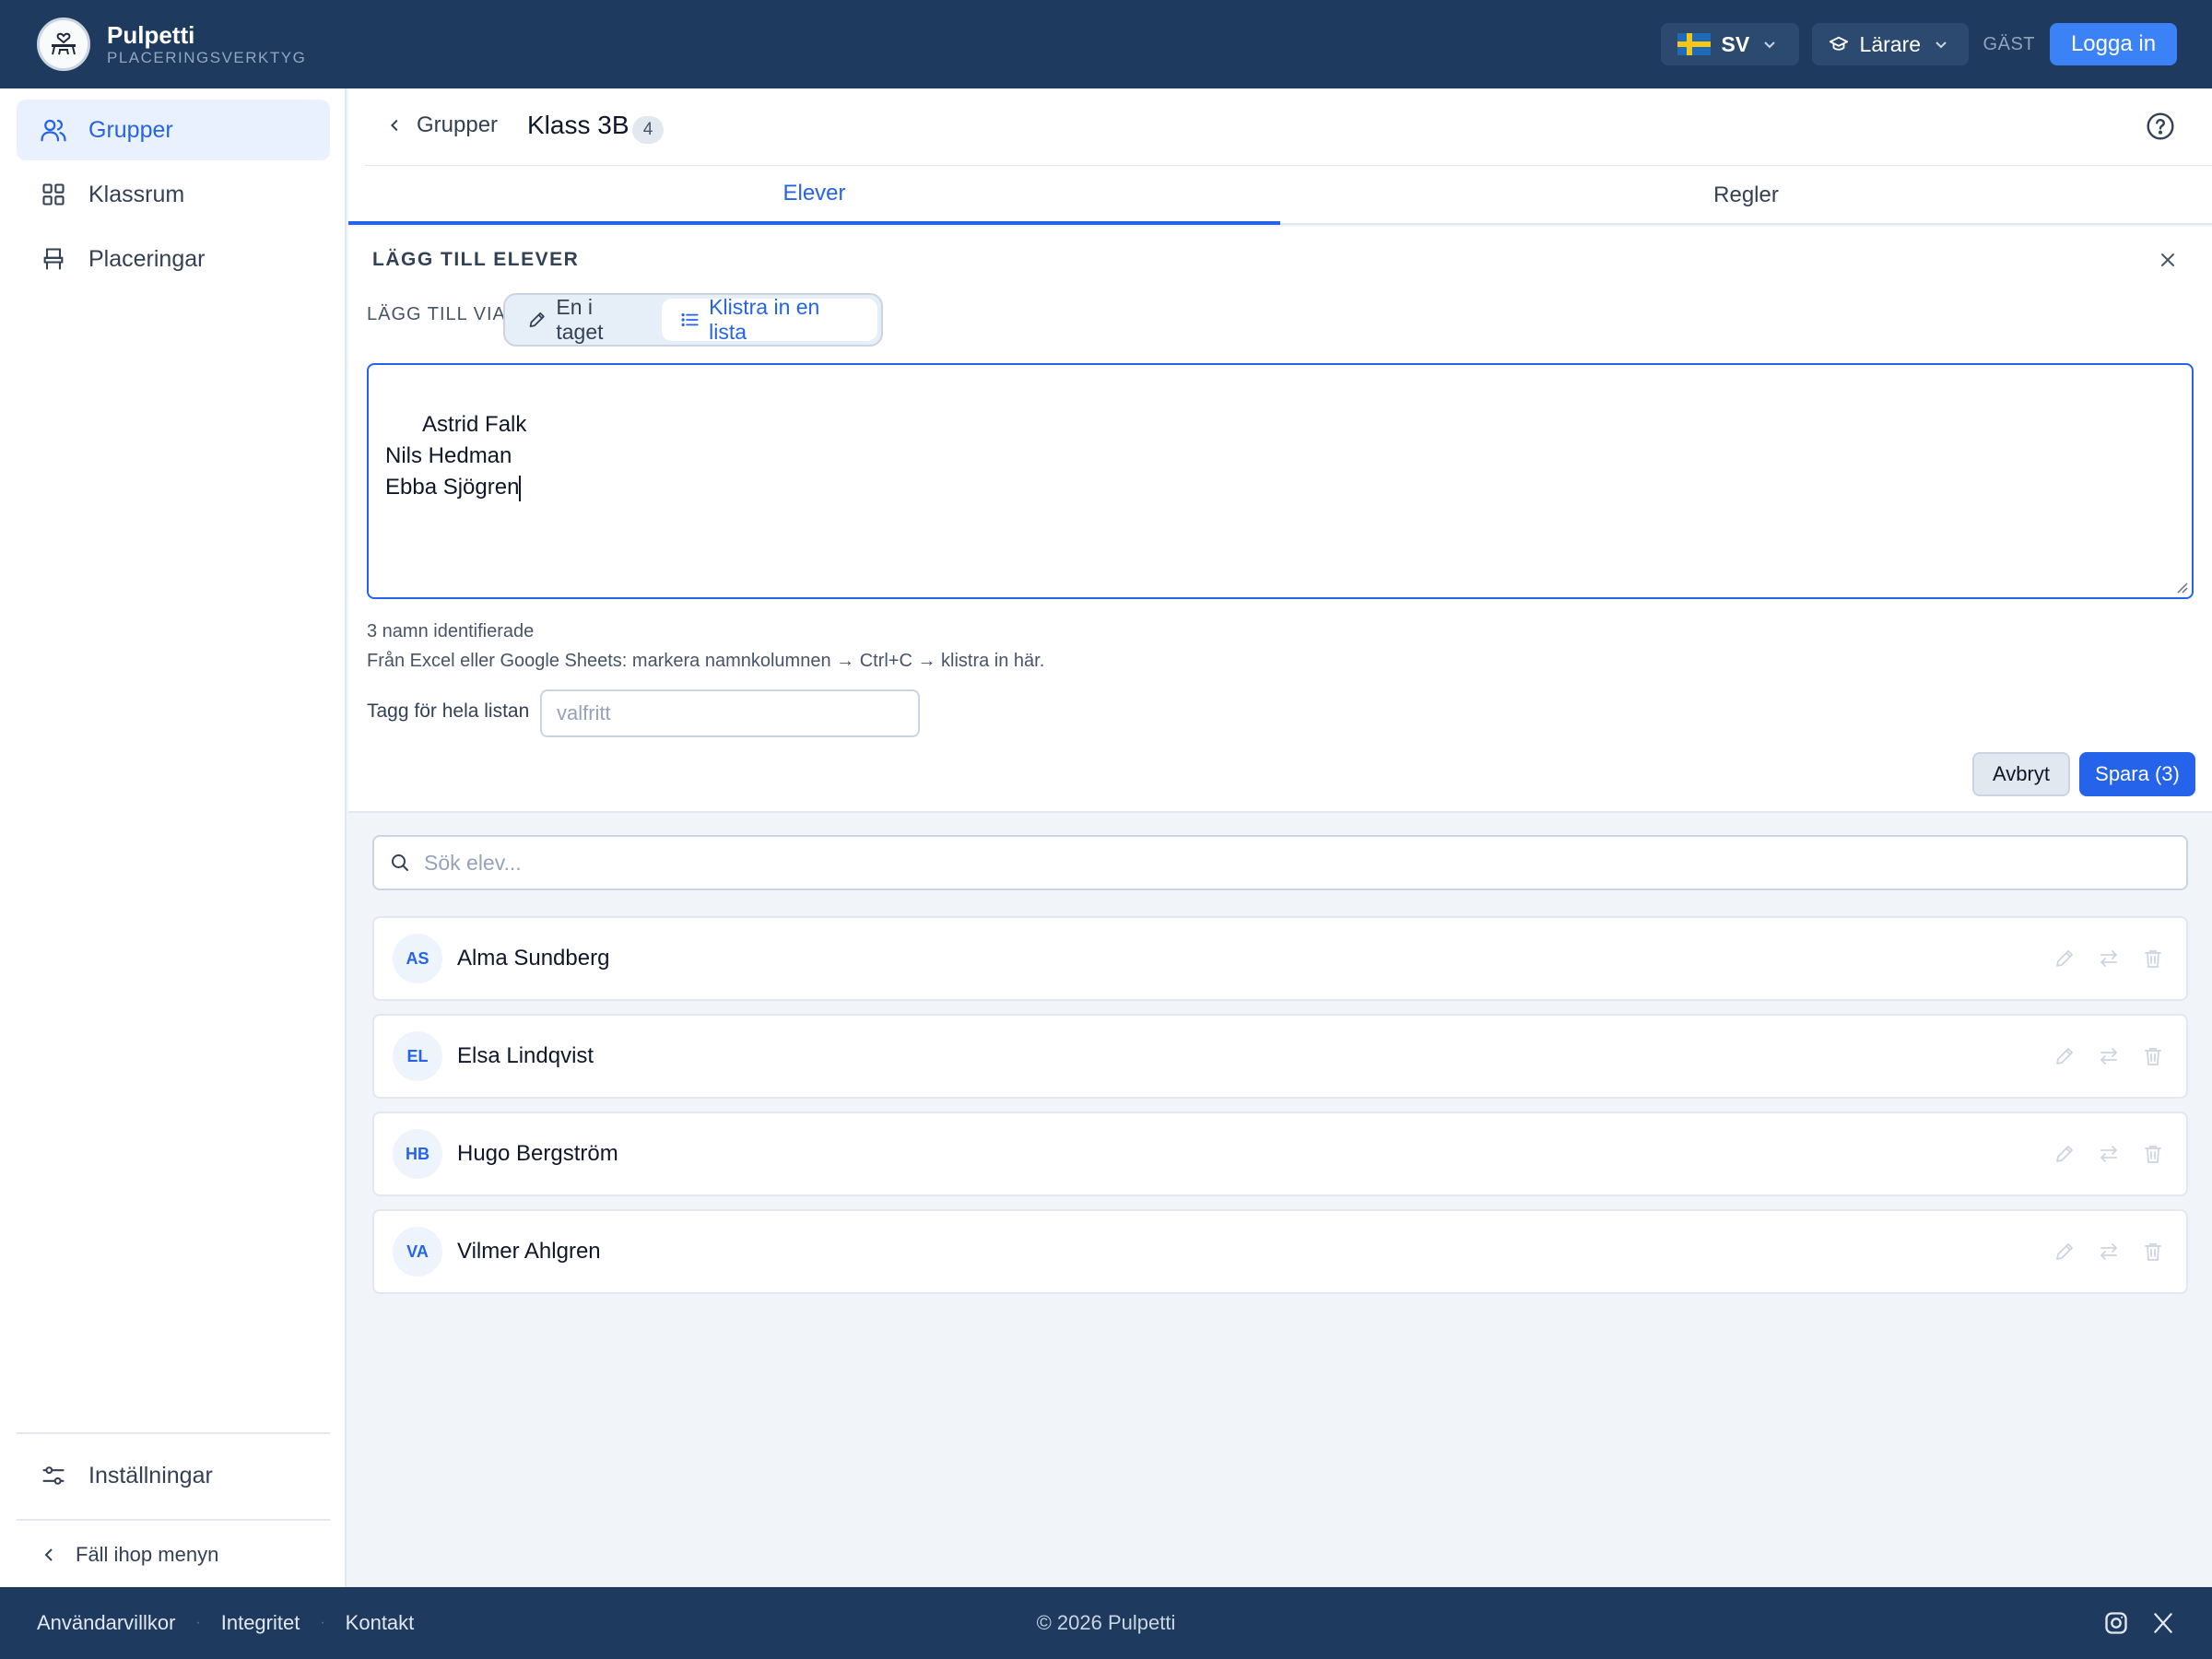 The image size is (2212, 1659). Describe the element at coordinates (537, 320) in the screenshot. I see `pencil-icon` at that location.